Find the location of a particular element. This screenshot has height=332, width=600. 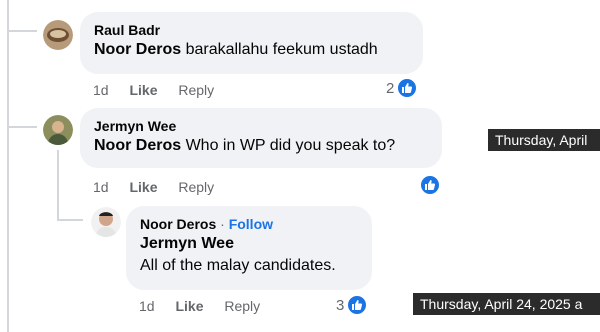

comment-author: Jermyn Wee is located at coordinates (261, 126).